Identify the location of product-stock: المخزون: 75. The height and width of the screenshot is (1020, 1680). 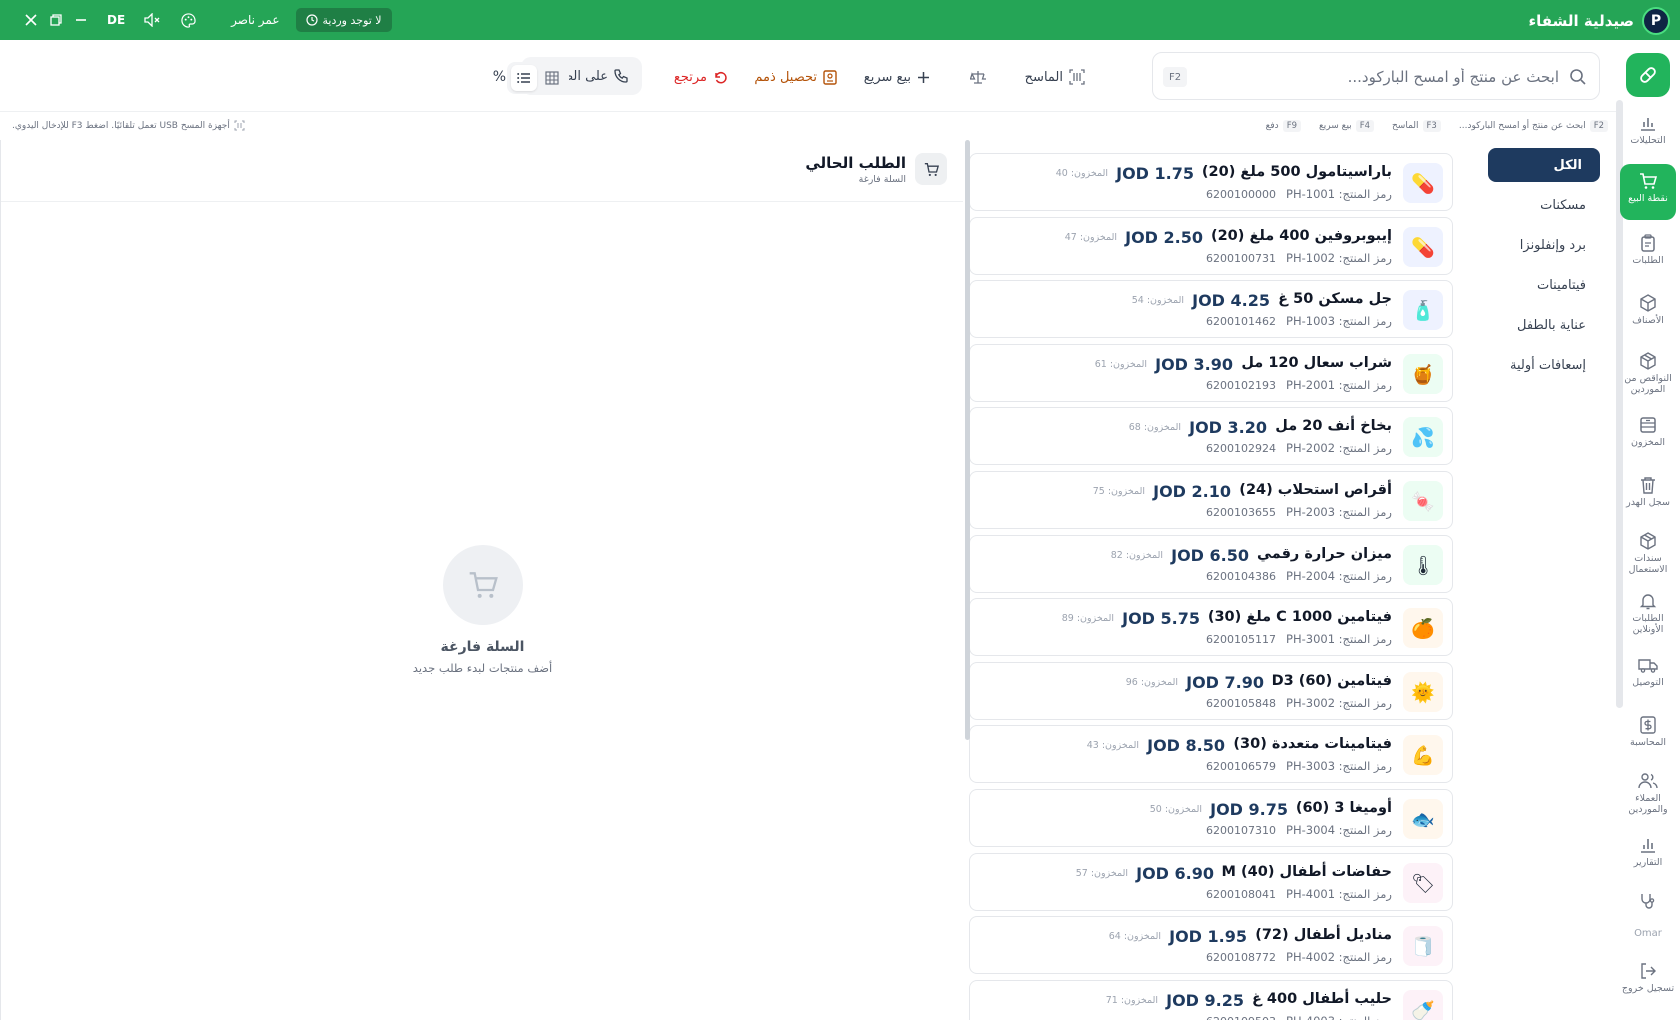
(1118, 491).